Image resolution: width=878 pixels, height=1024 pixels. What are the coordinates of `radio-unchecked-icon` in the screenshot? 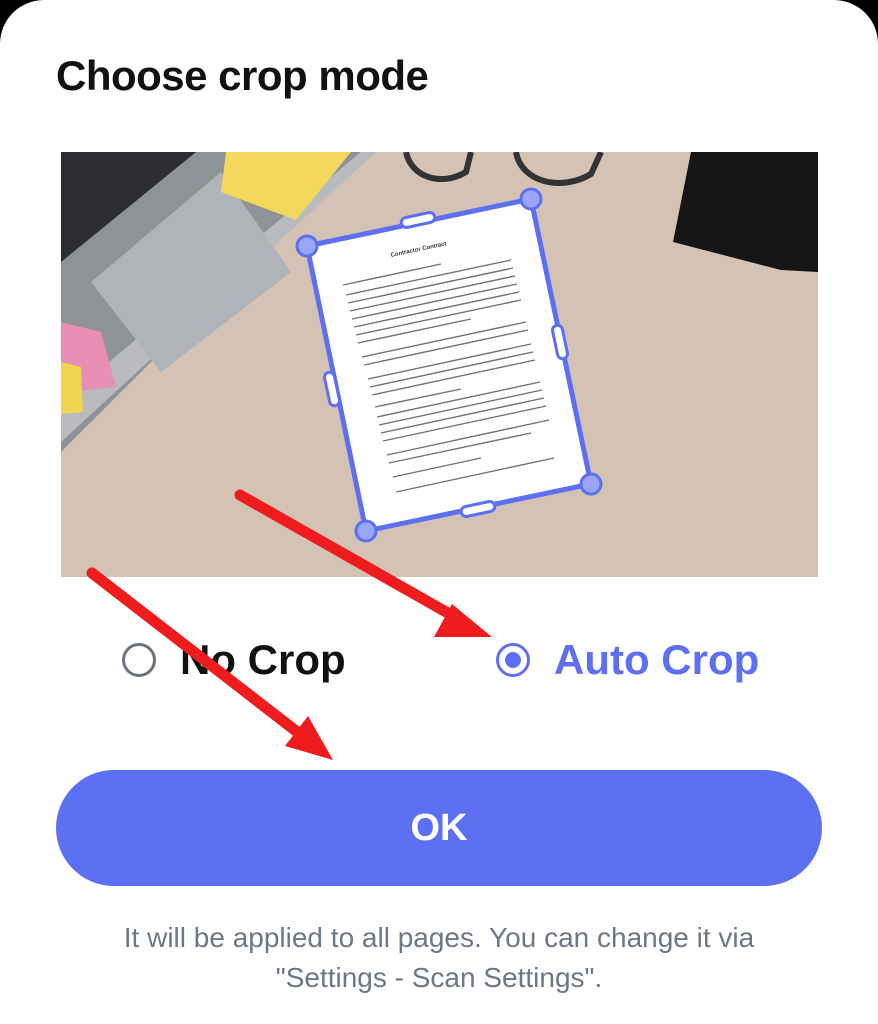 It's located at (139, 660).